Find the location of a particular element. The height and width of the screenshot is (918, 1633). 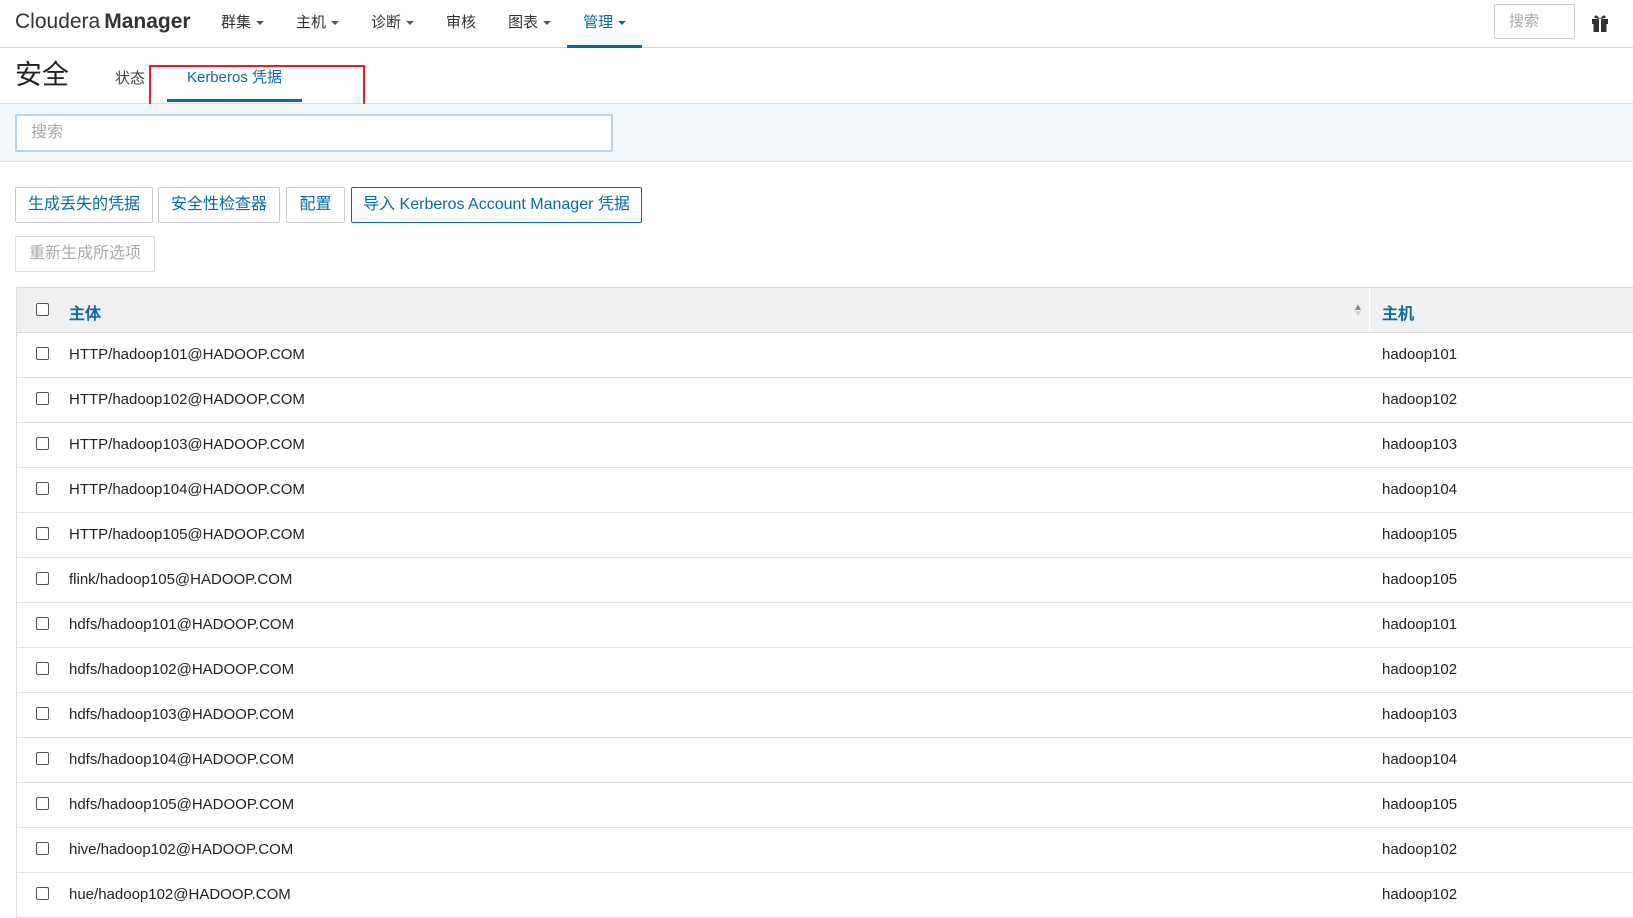

table-row: flink/hadoop105@HADOOP.COM hadoop105 is located at coordinates (825, 580).